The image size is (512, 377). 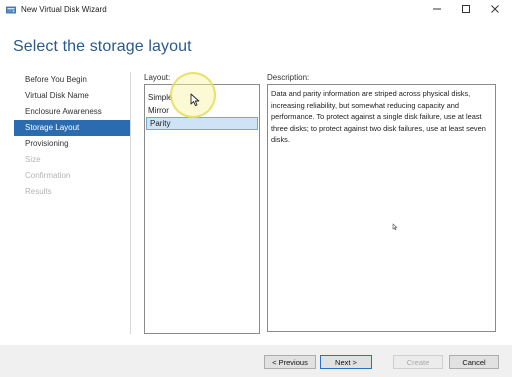 What do you see at coordinates (418, 362) in the screenshot?
I see `create-button: Create` at bounding box center [418, 362].